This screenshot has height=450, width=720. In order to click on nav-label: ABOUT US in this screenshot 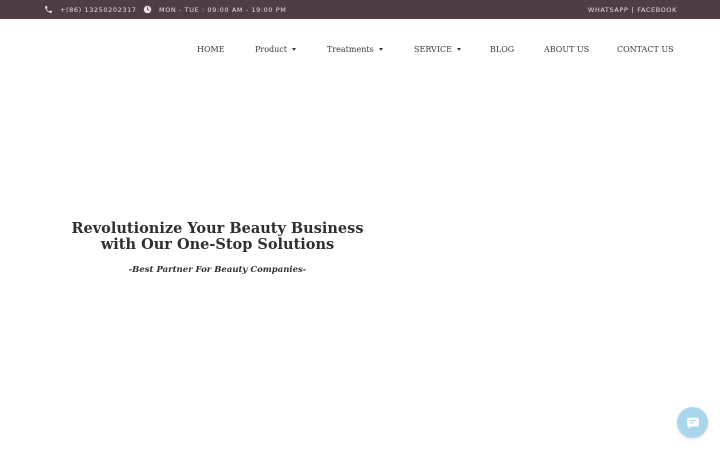, I will do `click(567, 49)`.